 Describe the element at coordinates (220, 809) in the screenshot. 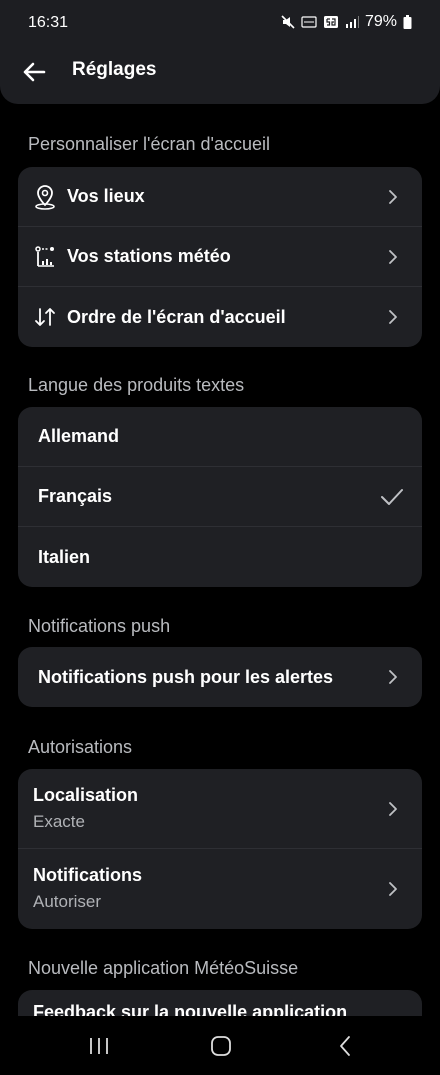

I see `row-localisation: Localisation Exacte` at that location.